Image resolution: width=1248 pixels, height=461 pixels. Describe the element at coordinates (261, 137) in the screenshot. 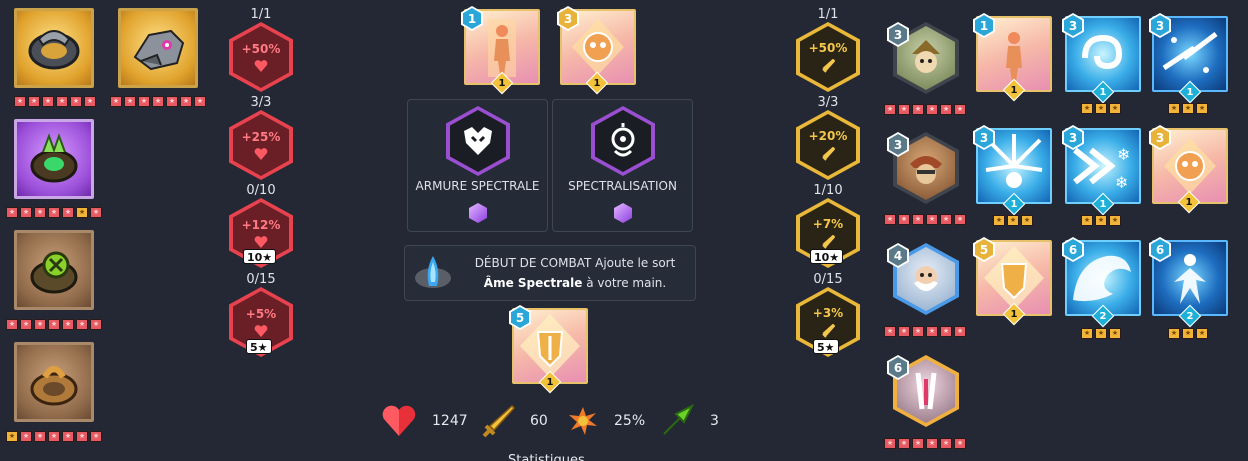

I see `stat-value: +25%` at that location.